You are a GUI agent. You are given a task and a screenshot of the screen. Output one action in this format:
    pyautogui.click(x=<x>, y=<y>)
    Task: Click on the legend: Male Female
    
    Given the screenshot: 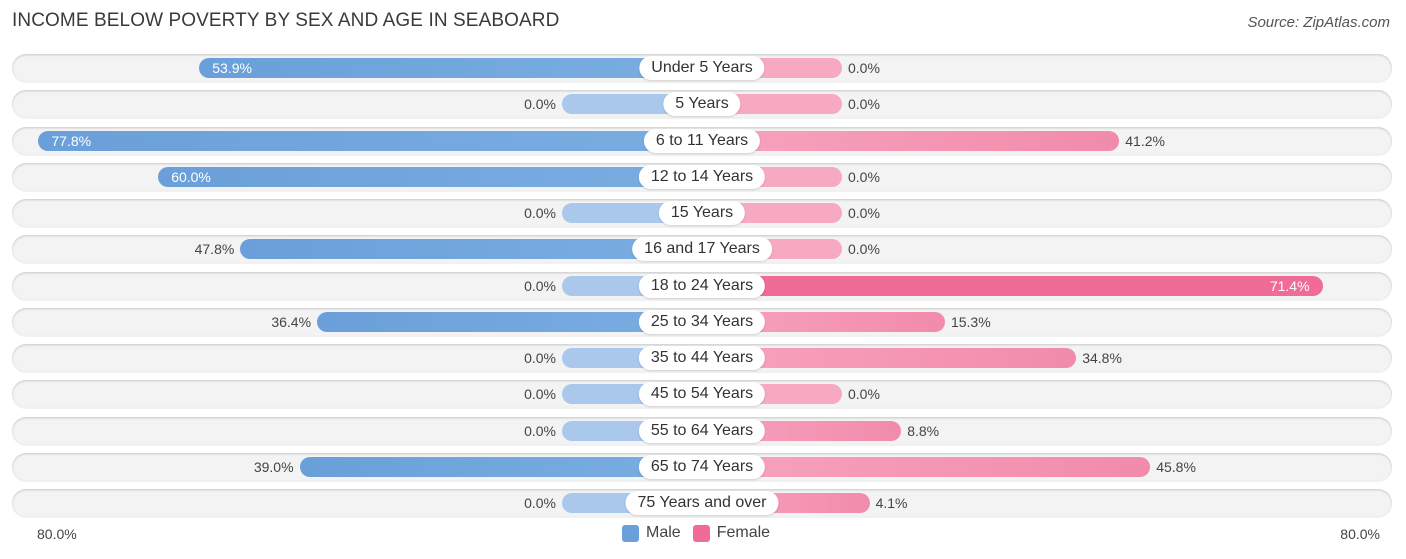 What is the action you would take?
    pyautogui.click(x=702, y=533)
    